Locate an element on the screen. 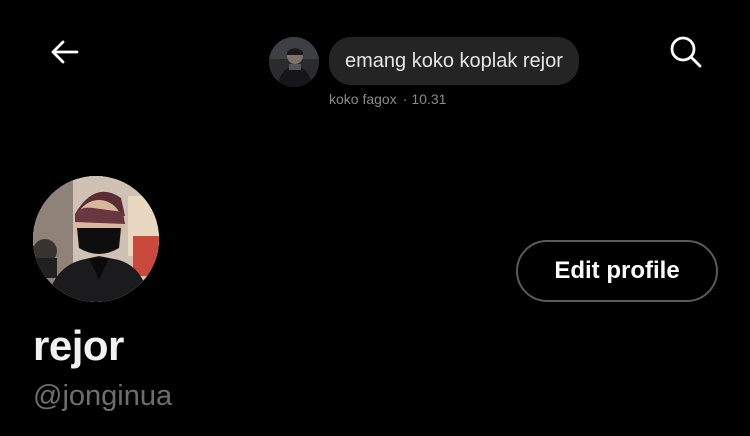 This screenshot has height=436, width=750. profile-avatar-image is located at coordinates (96, 239).